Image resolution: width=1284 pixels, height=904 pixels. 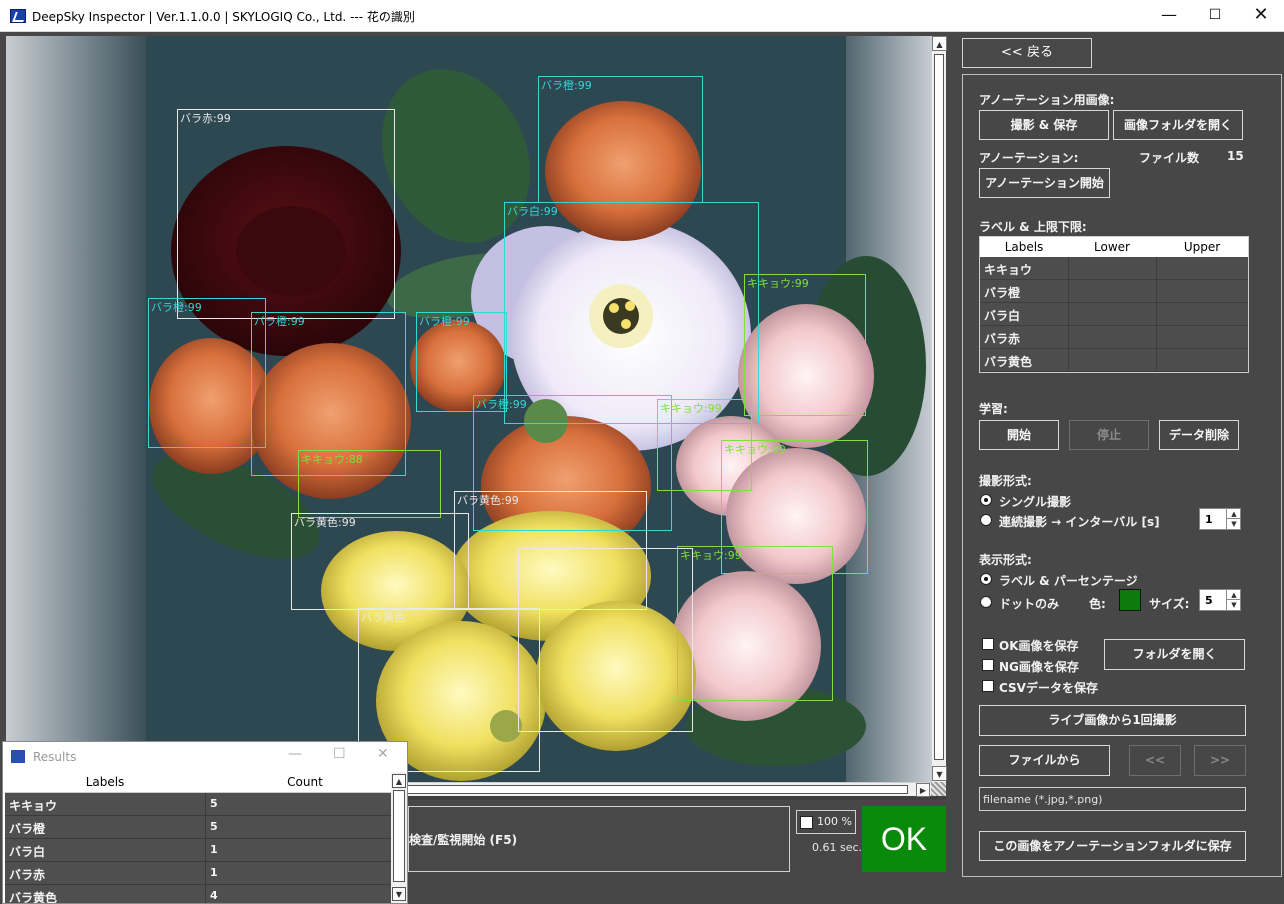 I want to click on results-scrollbar: ▲ ▼, so click(x=399, y=837).